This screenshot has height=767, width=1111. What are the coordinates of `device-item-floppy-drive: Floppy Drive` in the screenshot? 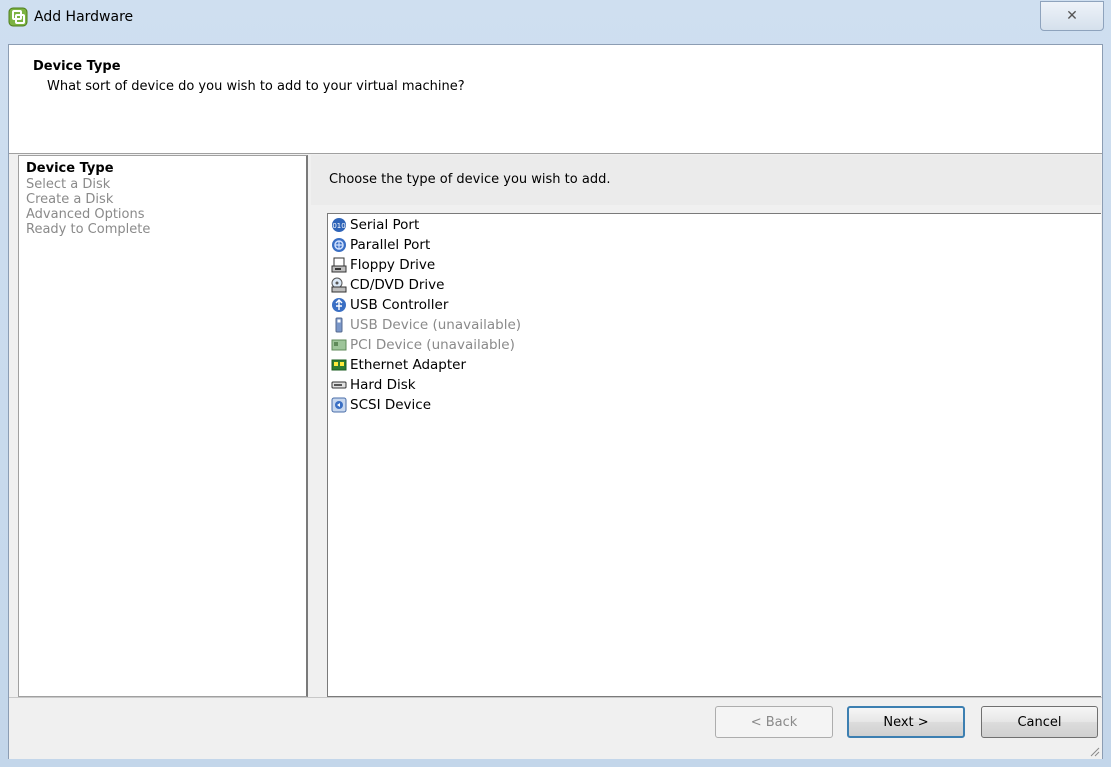 It's located at (383, 265).